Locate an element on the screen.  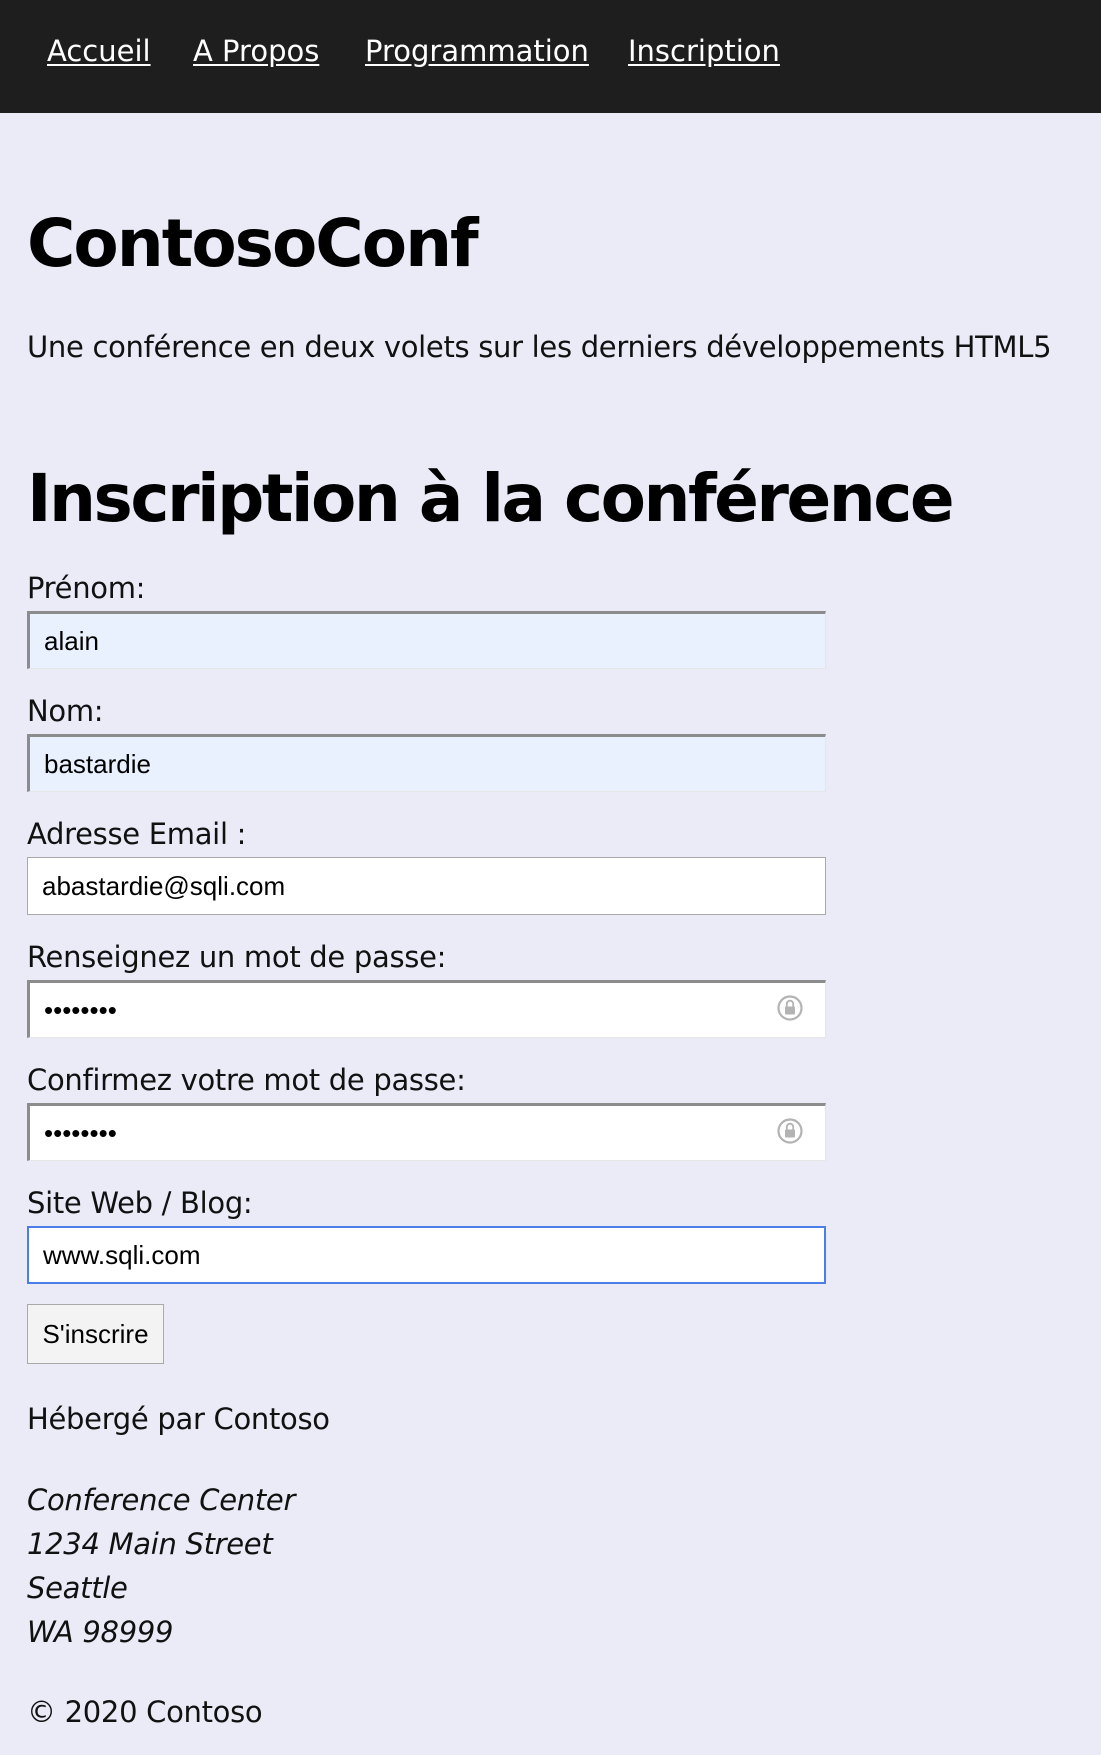
website-label: Site Web / Blog: is located at coordinates (140, 1203).